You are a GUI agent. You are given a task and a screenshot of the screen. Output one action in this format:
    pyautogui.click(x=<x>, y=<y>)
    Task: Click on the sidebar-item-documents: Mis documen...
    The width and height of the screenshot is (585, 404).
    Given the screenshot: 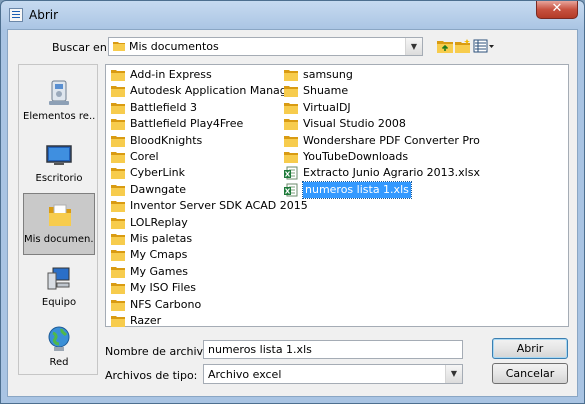 What is the action you would take?
    pyautogui.click(x=59, y=224)
    